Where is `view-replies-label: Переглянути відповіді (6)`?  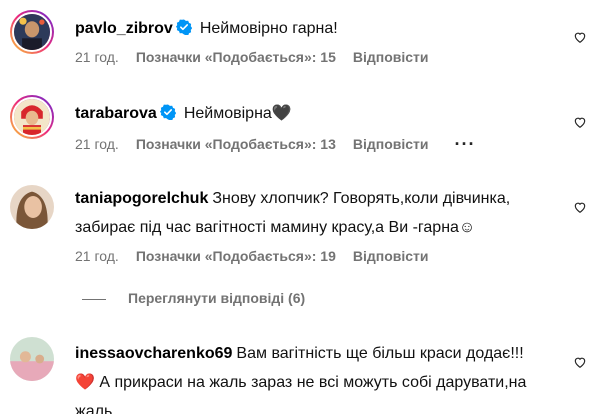
view-replies-label: Переглянути відповіді (6) is located at coordinates (217, 298).